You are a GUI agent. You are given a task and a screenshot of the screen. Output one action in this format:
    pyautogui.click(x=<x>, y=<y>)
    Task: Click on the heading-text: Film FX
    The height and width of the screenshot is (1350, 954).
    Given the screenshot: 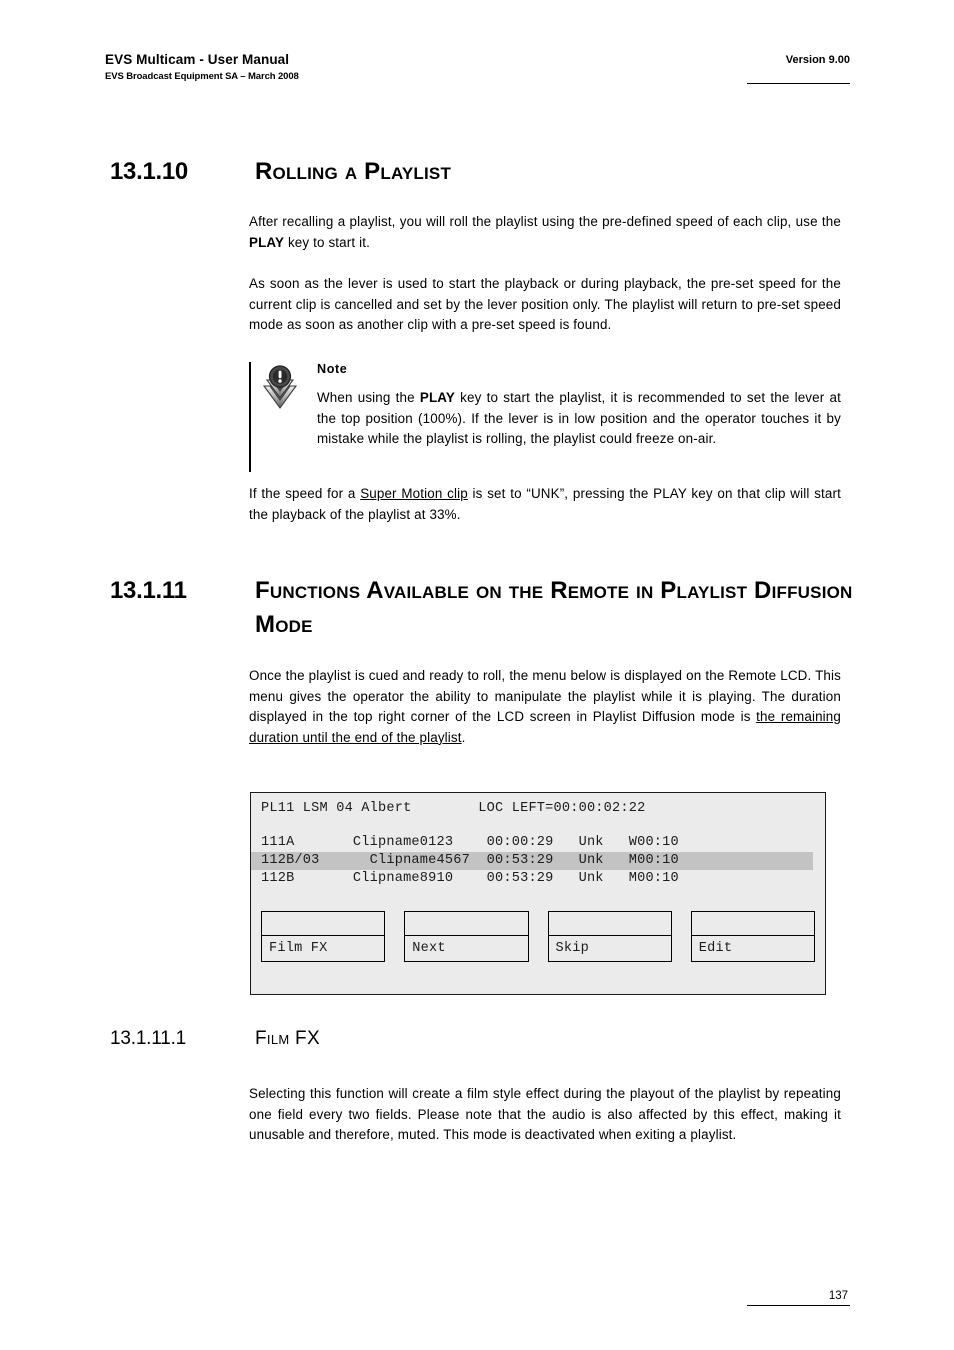 What is the action you would take?
    pyautogui.click(x=287, y=1038)
    